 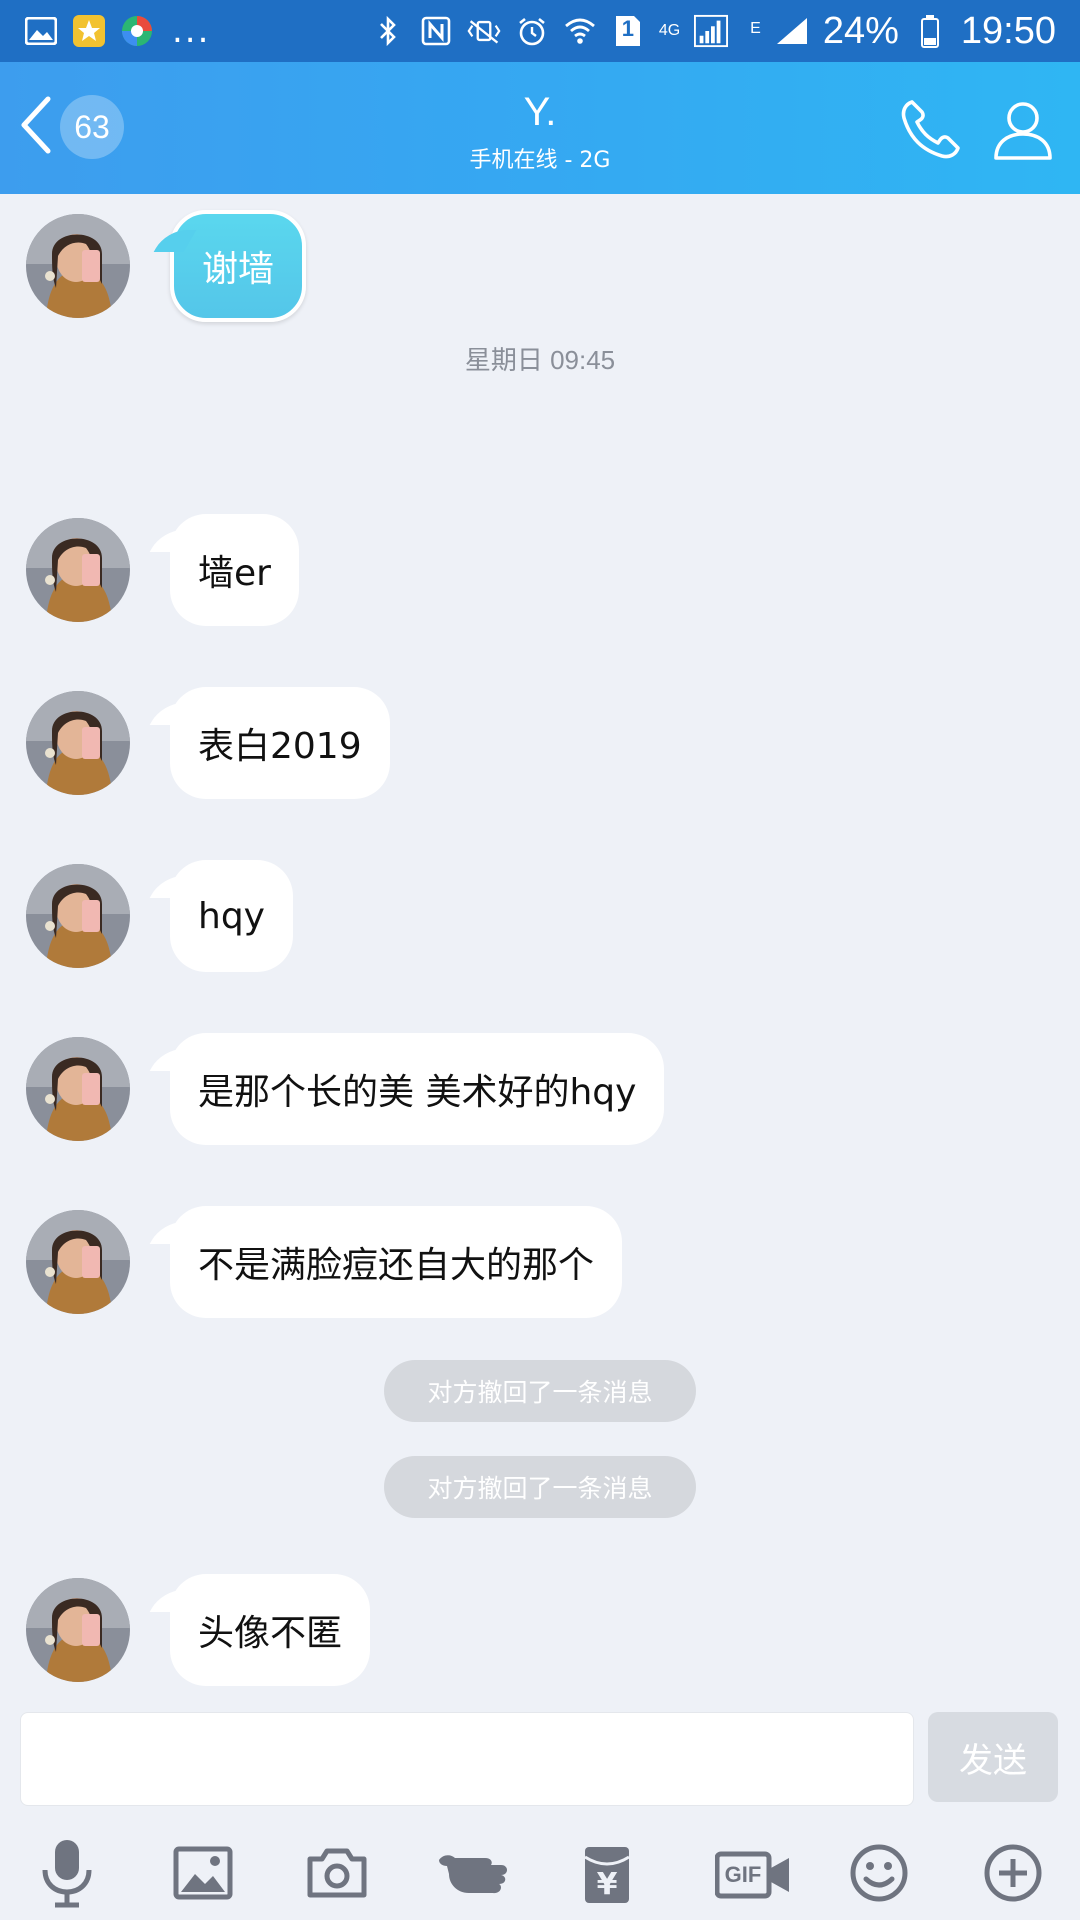 I want to click on message-text: 不是满脸痘还自大的那个, so click(x=396, y=1265).